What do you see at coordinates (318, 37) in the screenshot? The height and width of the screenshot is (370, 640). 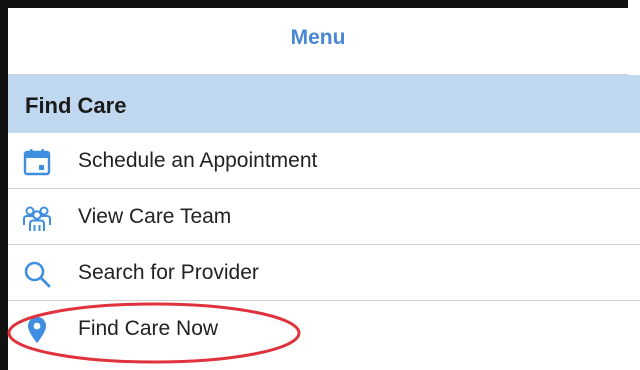 I see `menu-title: Menu` at bounding box center [318, 37].